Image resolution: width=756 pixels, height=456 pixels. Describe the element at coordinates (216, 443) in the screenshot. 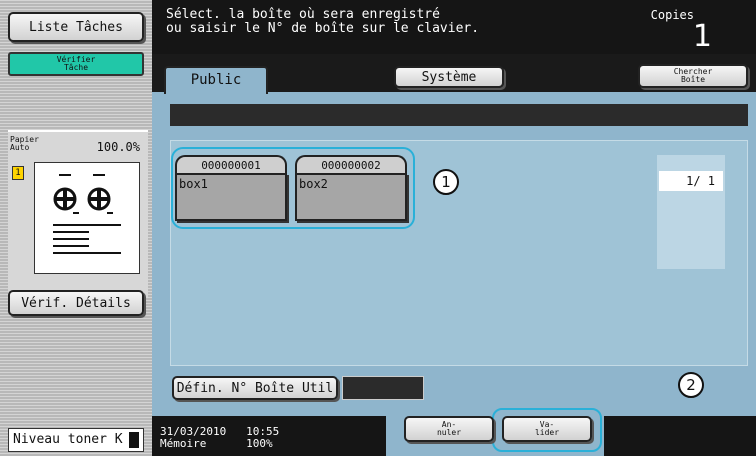

I see `memory-status: Mémoire 100%` at that location.